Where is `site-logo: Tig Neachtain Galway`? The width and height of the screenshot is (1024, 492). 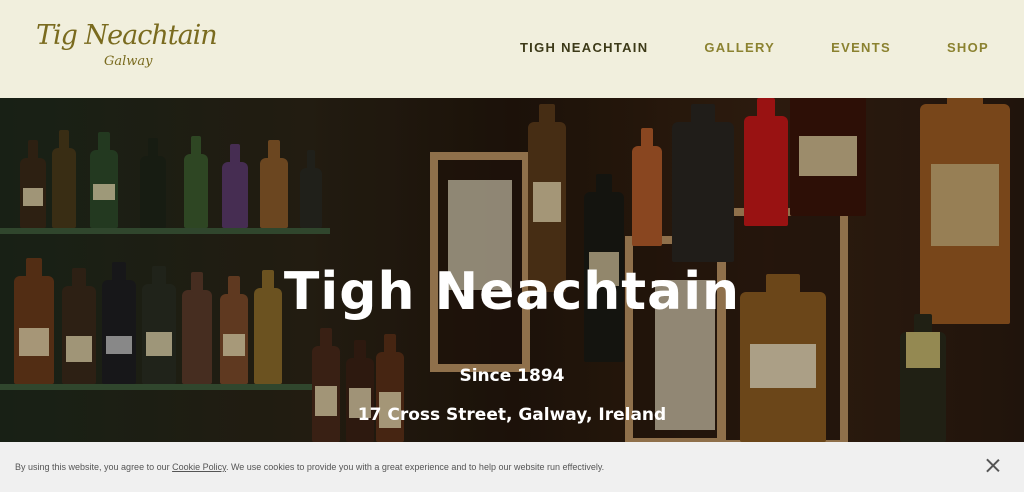
site-logo: Tig Neachtain Galway is located at coordinates (127, 47).